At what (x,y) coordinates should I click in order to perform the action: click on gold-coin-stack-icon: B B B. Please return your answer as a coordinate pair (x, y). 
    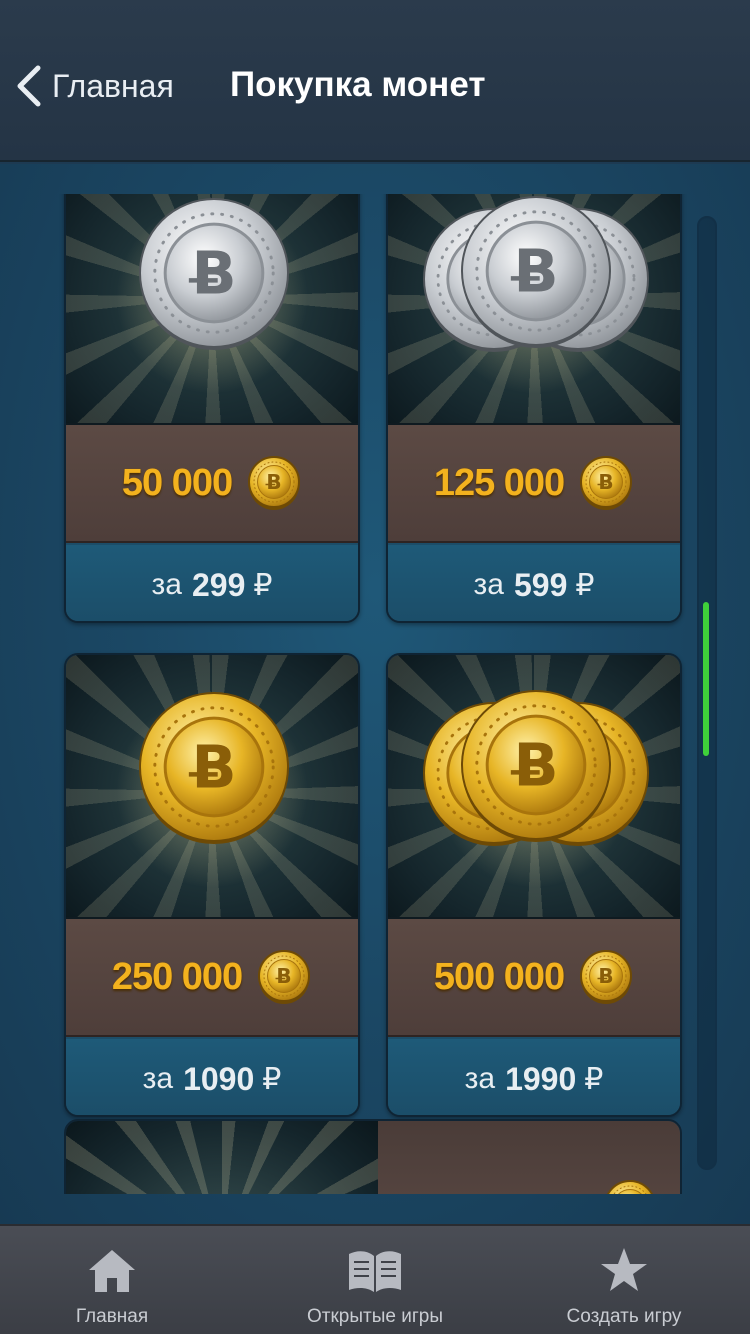
    Looking at the image, I should click on (536, 768).